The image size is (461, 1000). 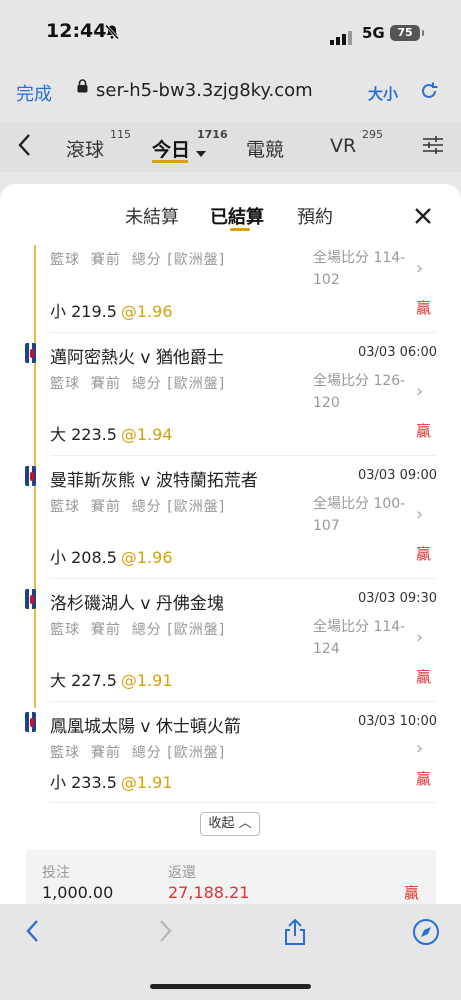 What do you see at coordinates (343, 146) in the screenshot?
I see `tab-vr: VR` at bounding box center [343, 146].